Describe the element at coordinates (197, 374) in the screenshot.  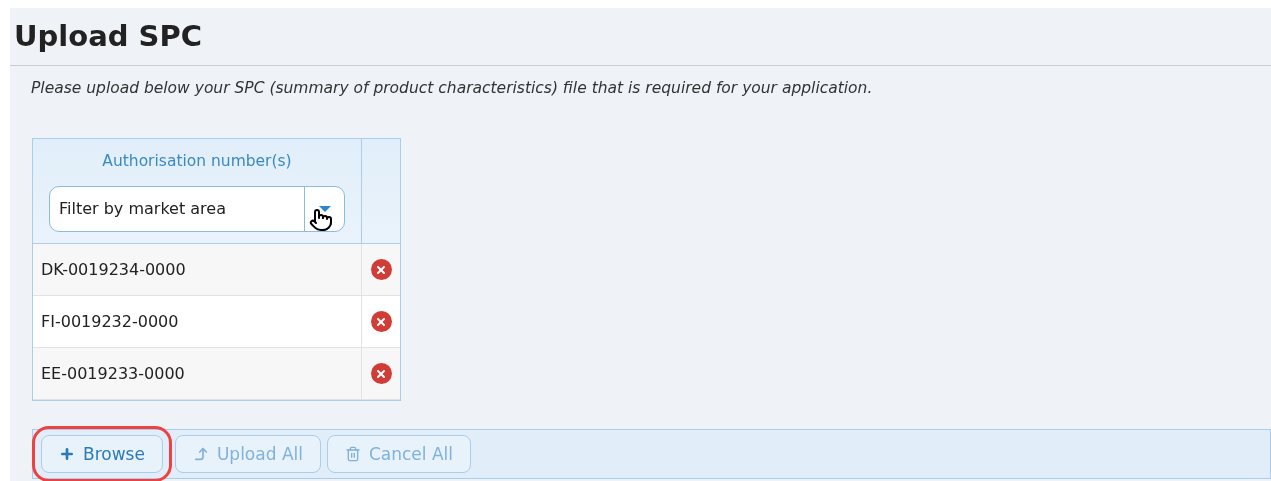
I see `table-cell: EE-0019233-0000` at that location.